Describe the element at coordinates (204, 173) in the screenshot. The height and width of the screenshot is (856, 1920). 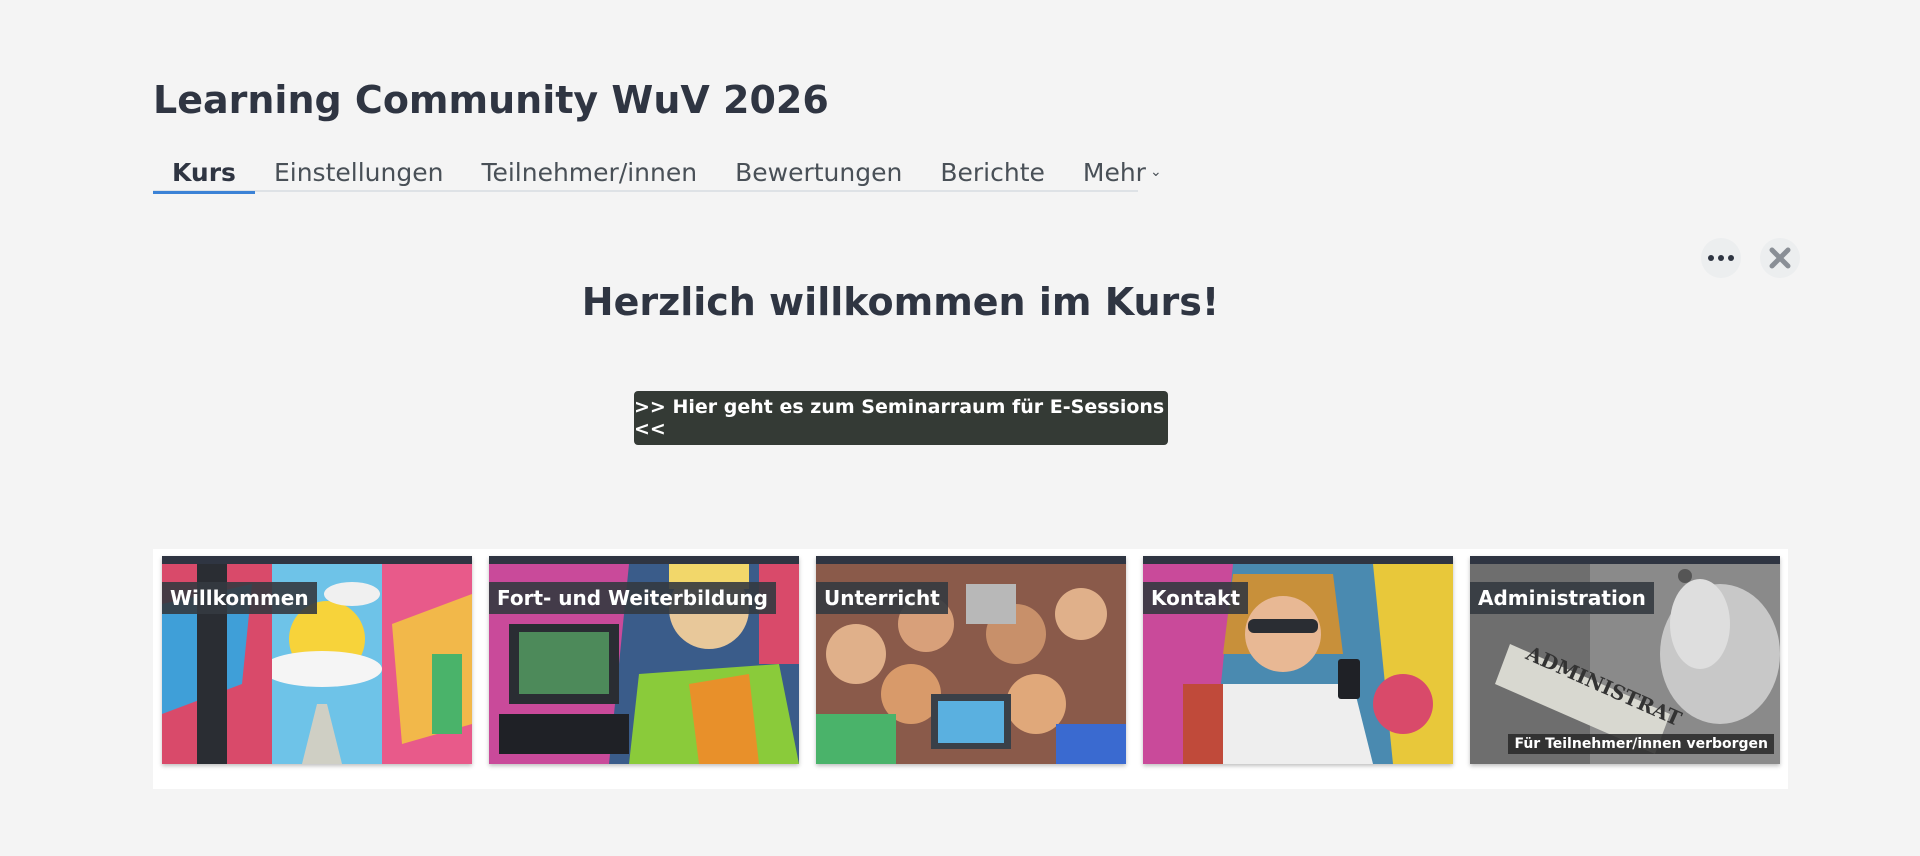
I see `tab-kurs: Kurs` at that location.